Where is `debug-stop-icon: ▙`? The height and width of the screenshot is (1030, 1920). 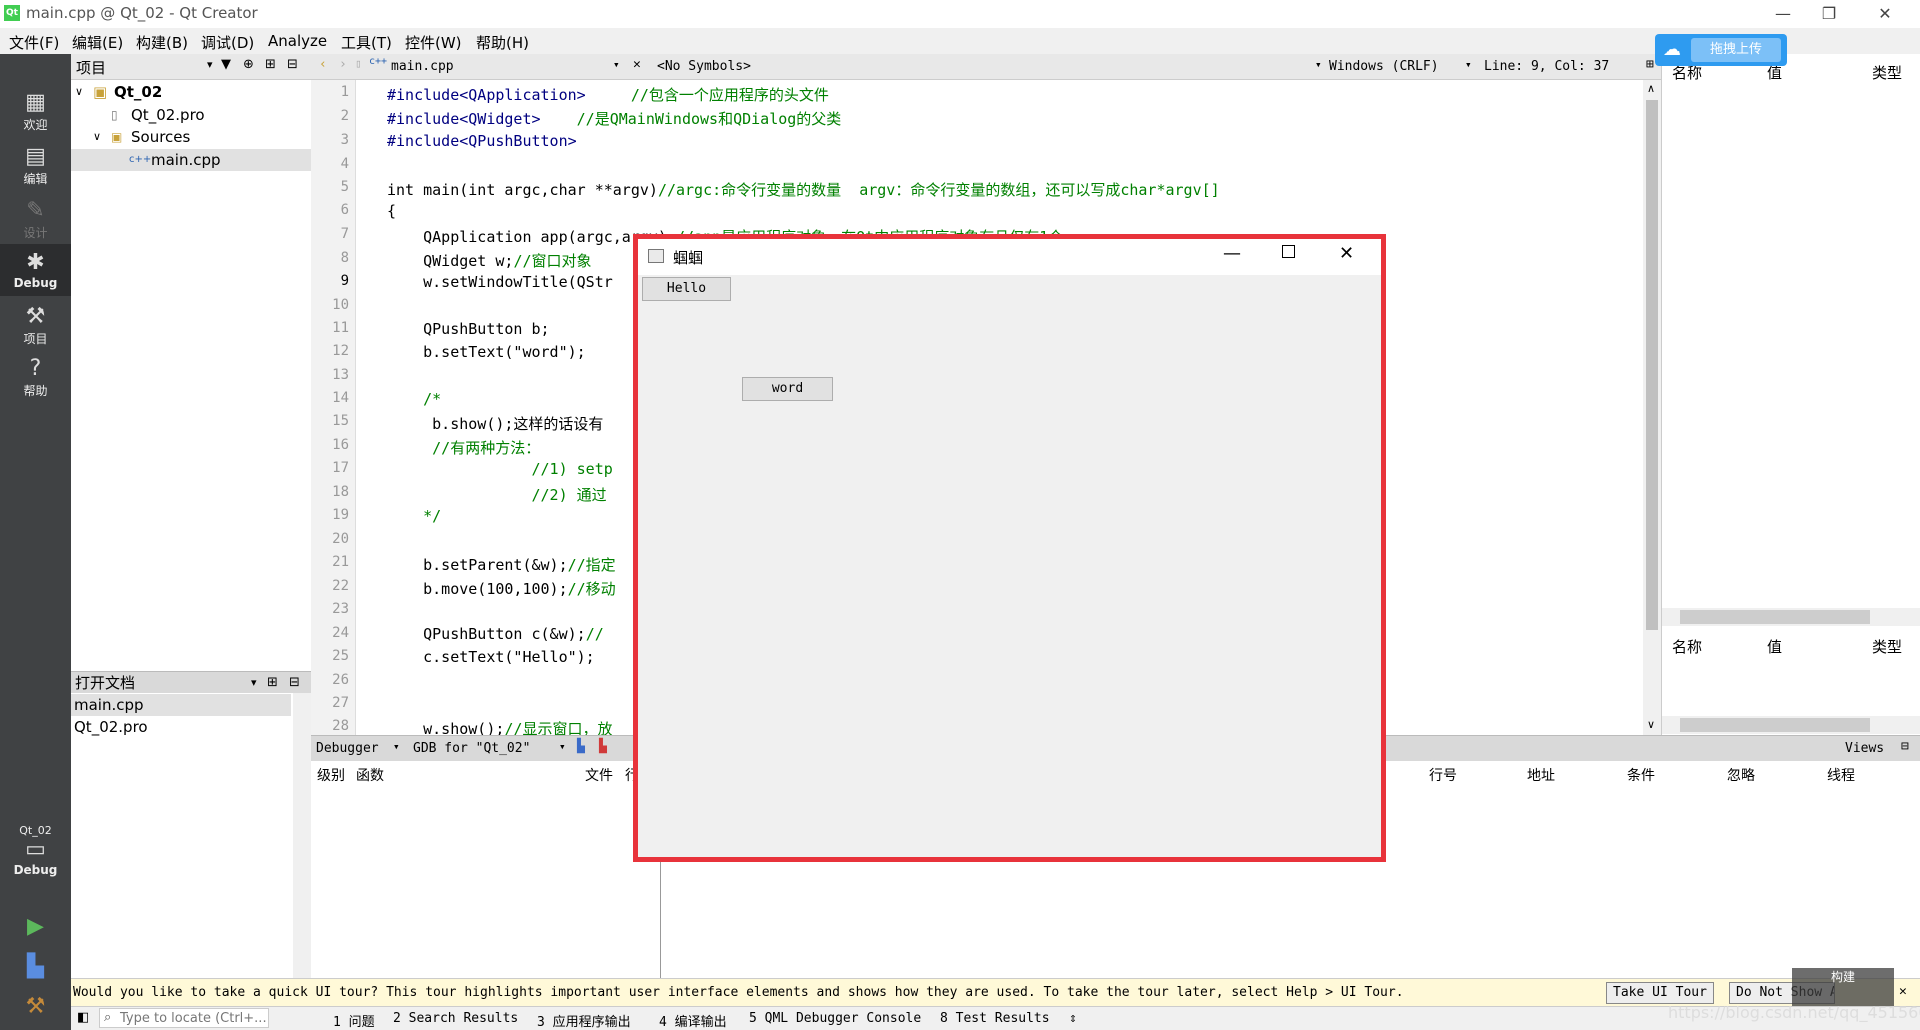
debug-stop-icon: ▙ is located at coordinates (603, 746).